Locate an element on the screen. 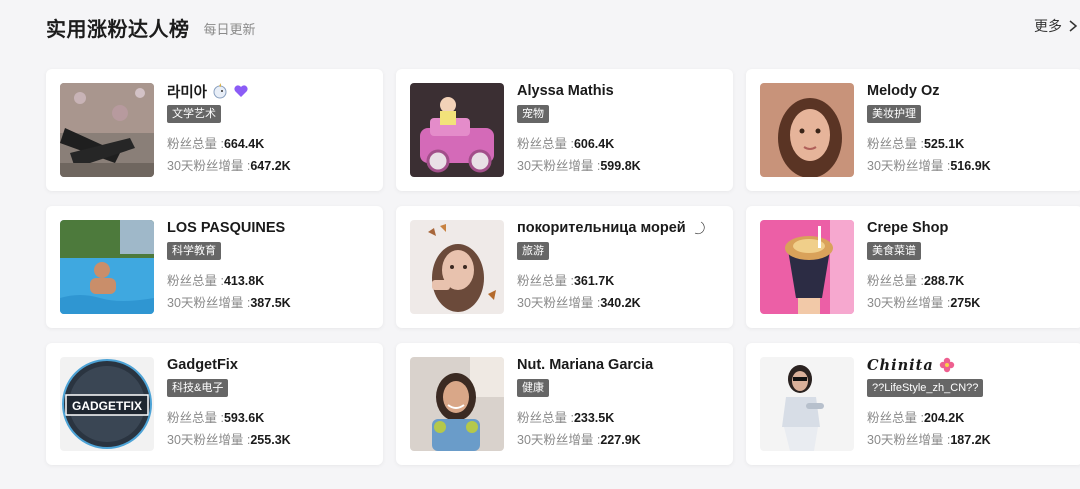 Image resolution: width=1080 pixels, height=489 pixels. avatar: GADGETFIX is located at coordinates (107, 404).